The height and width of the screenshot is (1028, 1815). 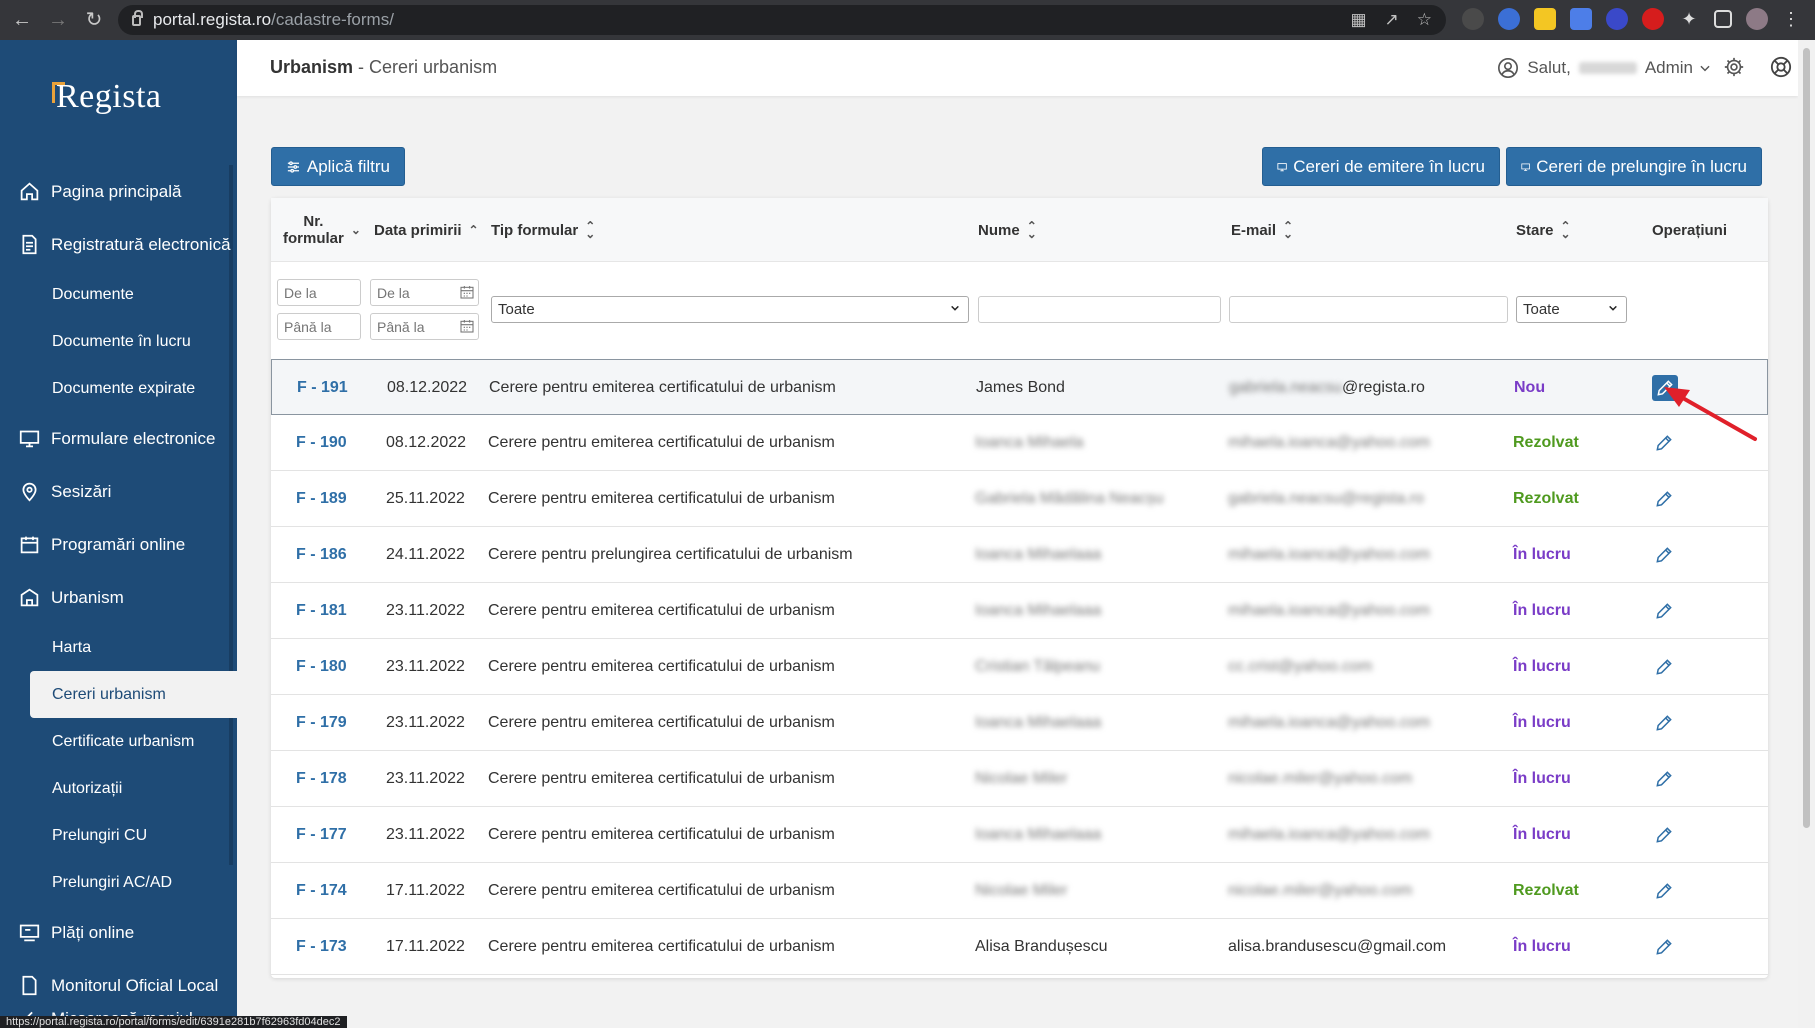 What do you see at coordinates (1653, 19) in the screenshot?
I see `adblock-extension-icon` at bounding box center [1653, 19].